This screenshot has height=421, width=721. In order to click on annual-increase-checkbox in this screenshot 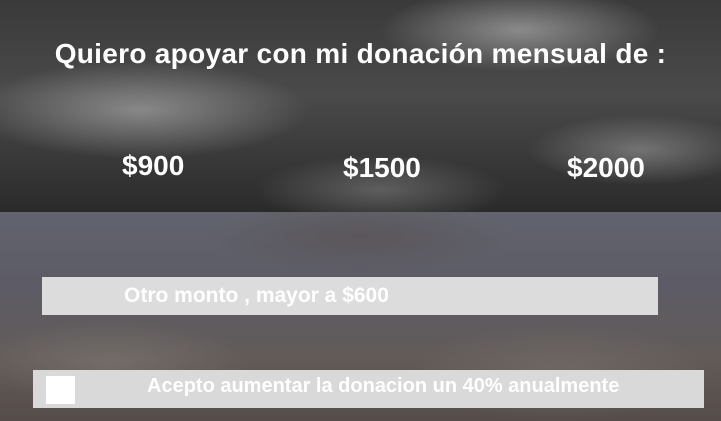, I will do `click(60, 390)`.